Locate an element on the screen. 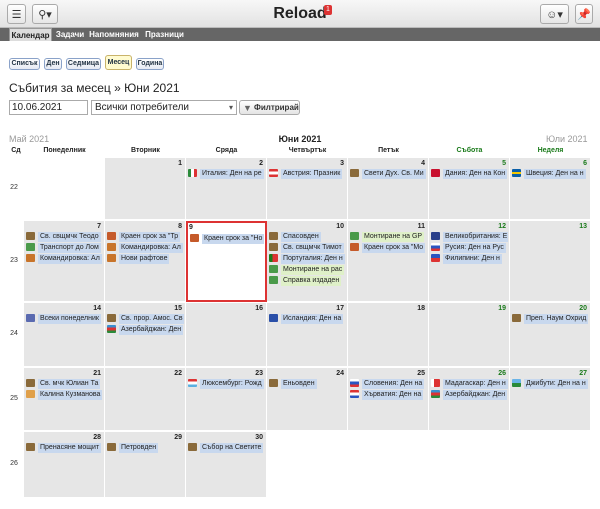 This screenshot has width=600, height=509. tab-holidays: Празници is located at coordinates (164, 34).